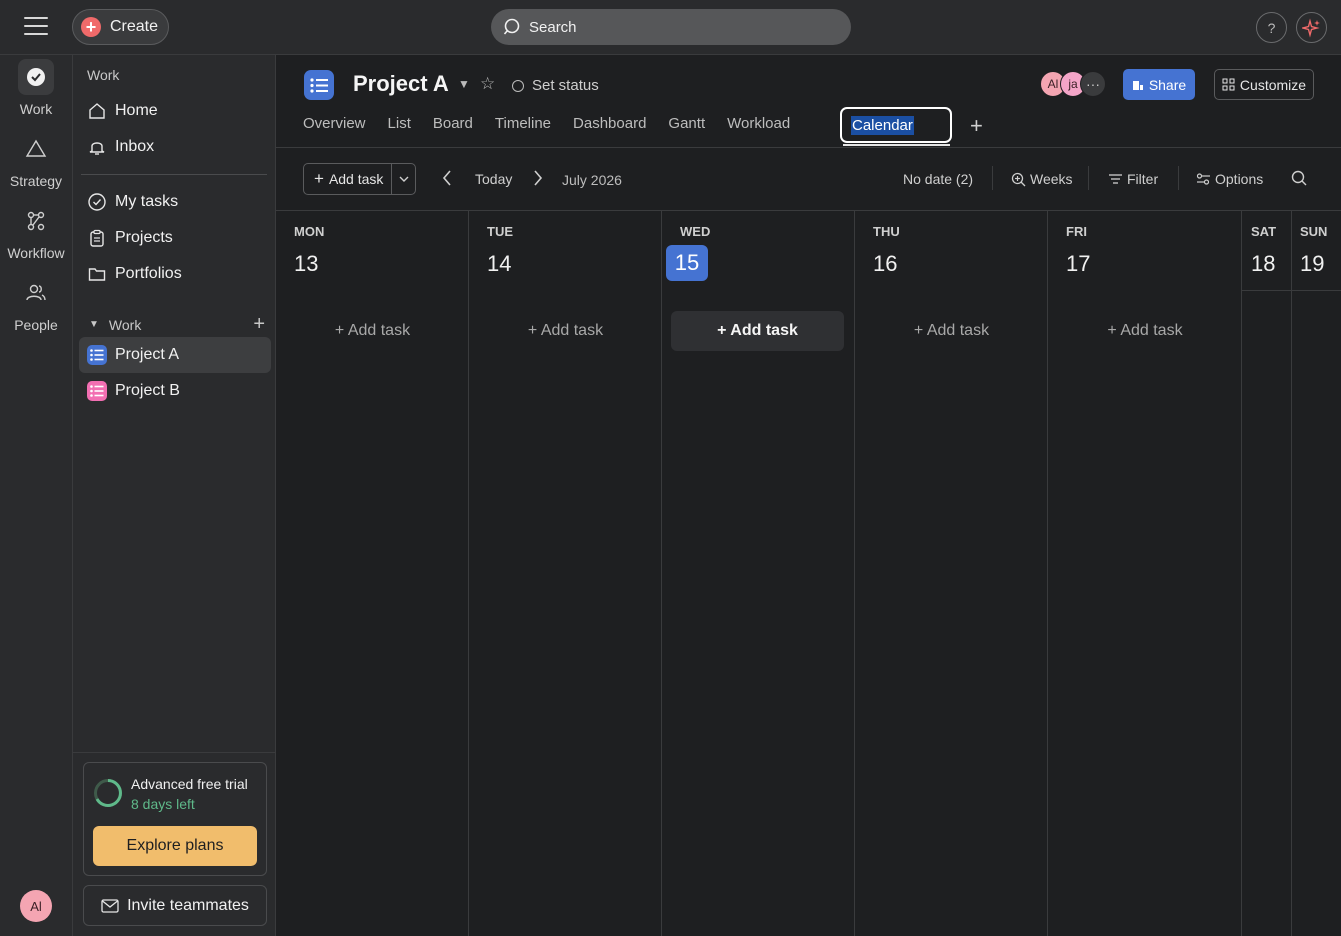  I want to click on add-task-button: + Add task, so click(347, 179).